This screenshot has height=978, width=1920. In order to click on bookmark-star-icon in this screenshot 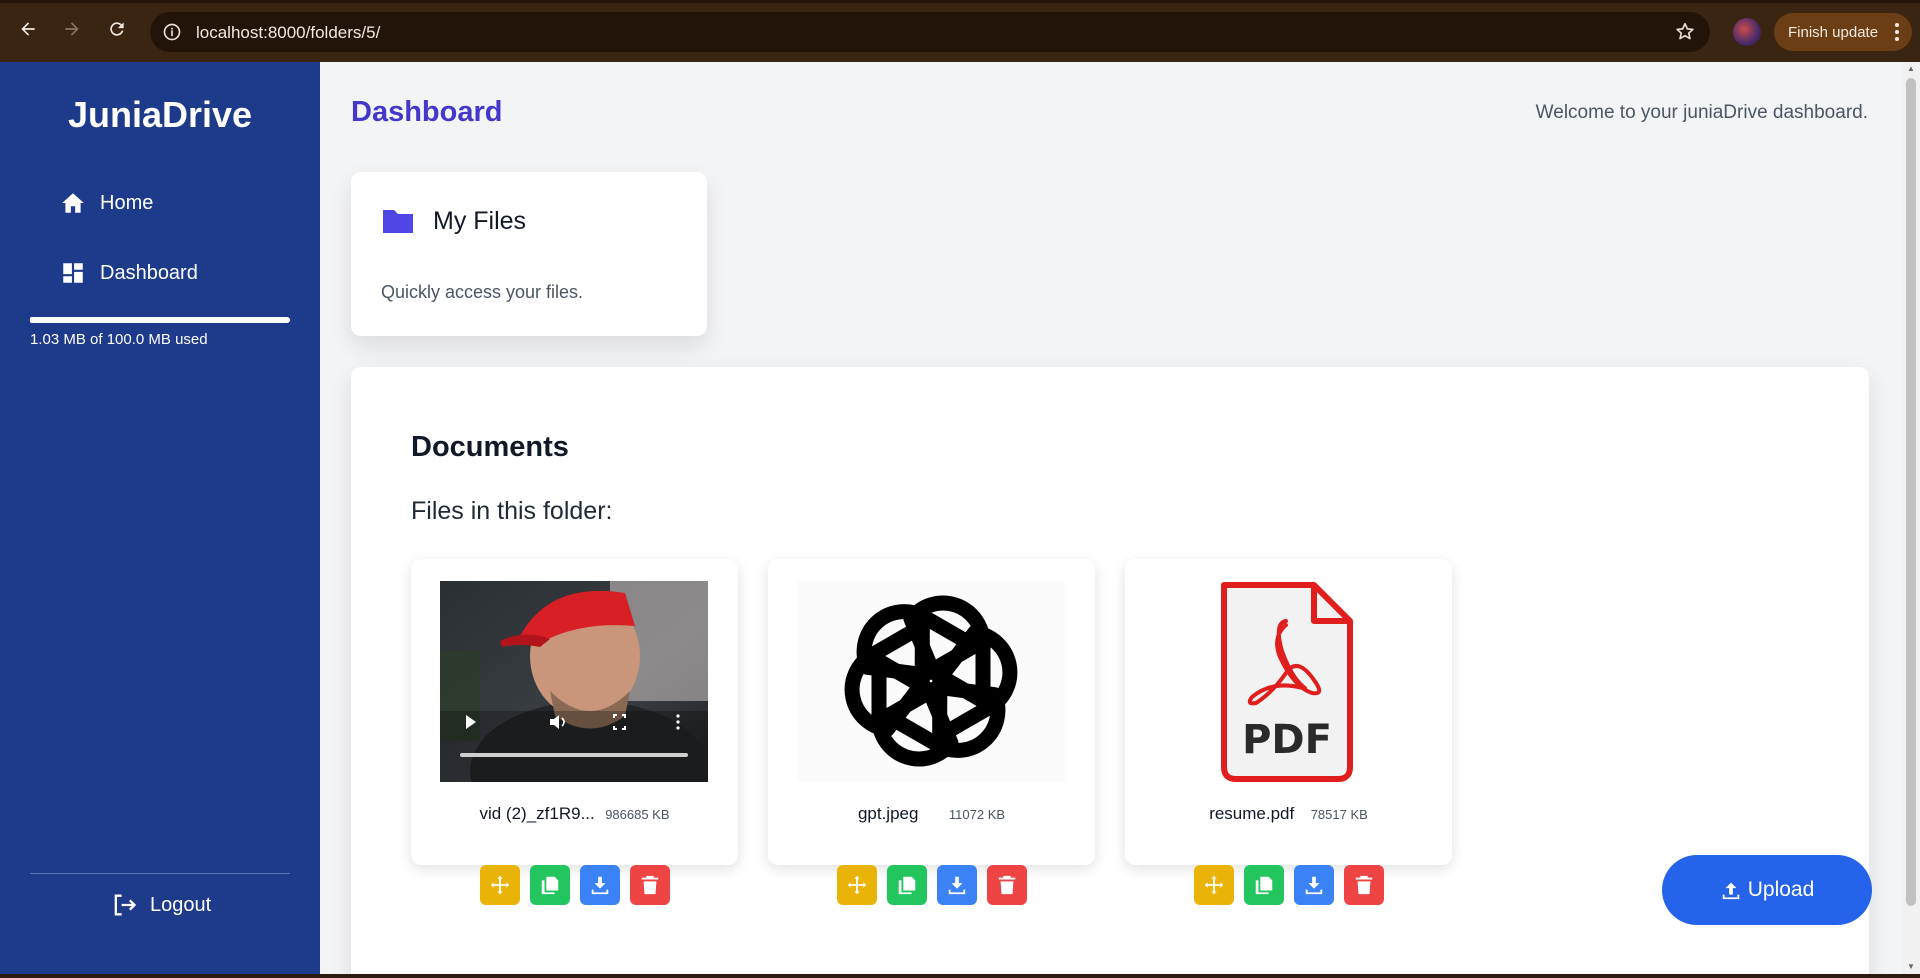, I will do `click(1685, 32)`.